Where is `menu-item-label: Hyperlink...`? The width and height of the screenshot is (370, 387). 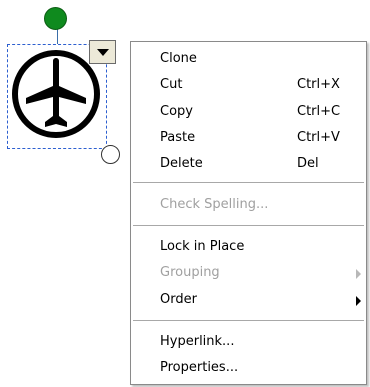 menu-item-label: Hyperlink... is located at coordinates (197, 341).